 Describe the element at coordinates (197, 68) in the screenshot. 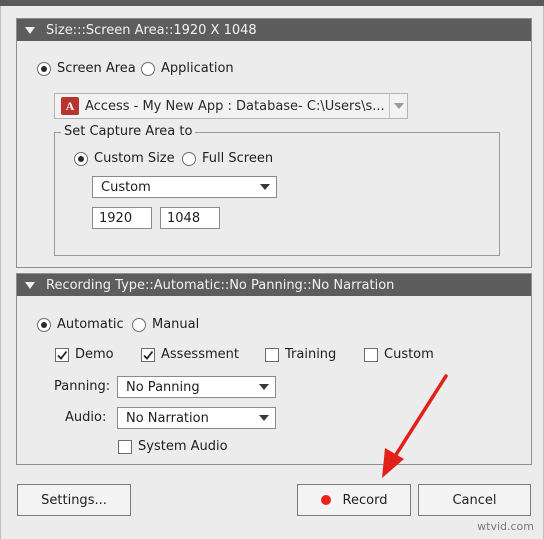

I see `radio-application-label: Application` at that location.